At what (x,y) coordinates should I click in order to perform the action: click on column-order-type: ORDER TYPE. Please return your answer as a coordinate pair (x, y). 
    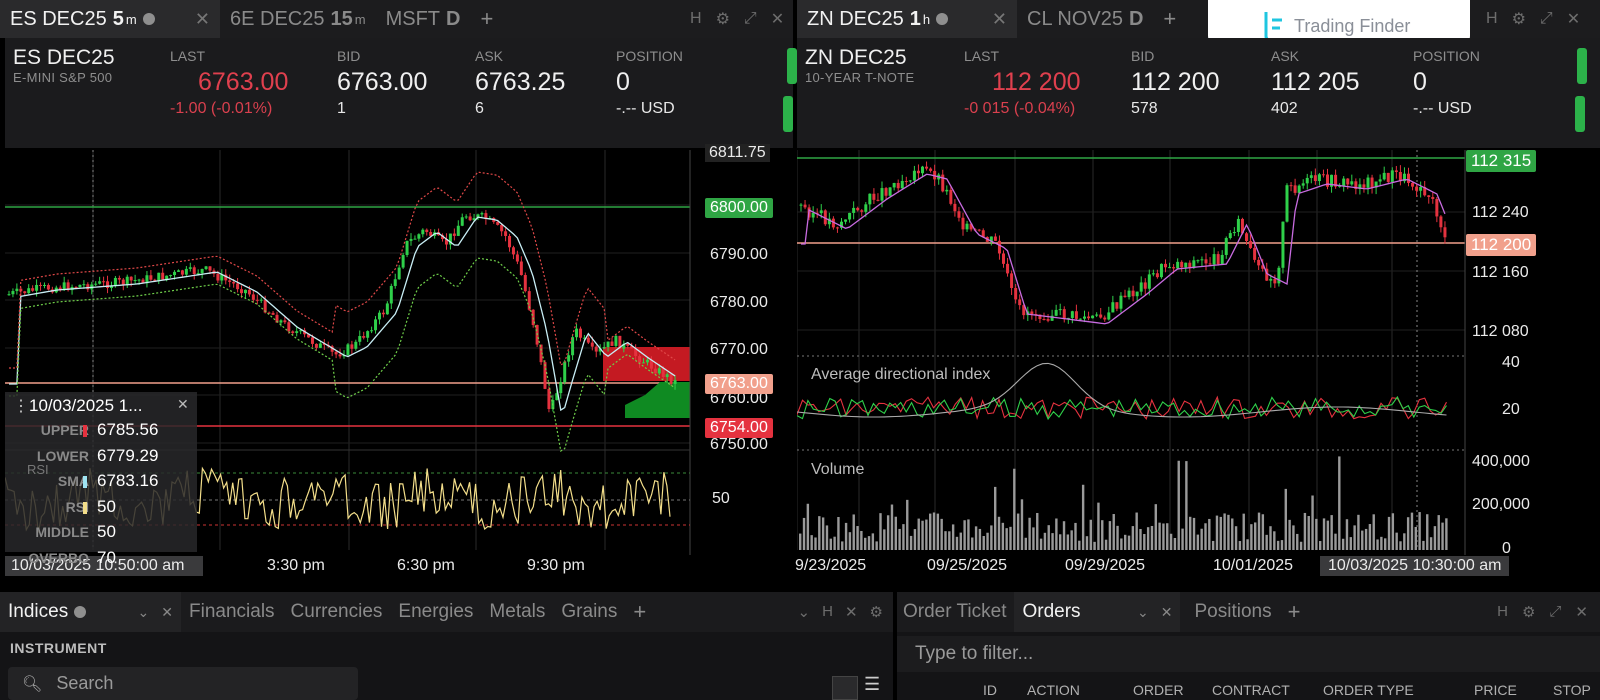
    Looking at the image, I should click on (1368, 690).